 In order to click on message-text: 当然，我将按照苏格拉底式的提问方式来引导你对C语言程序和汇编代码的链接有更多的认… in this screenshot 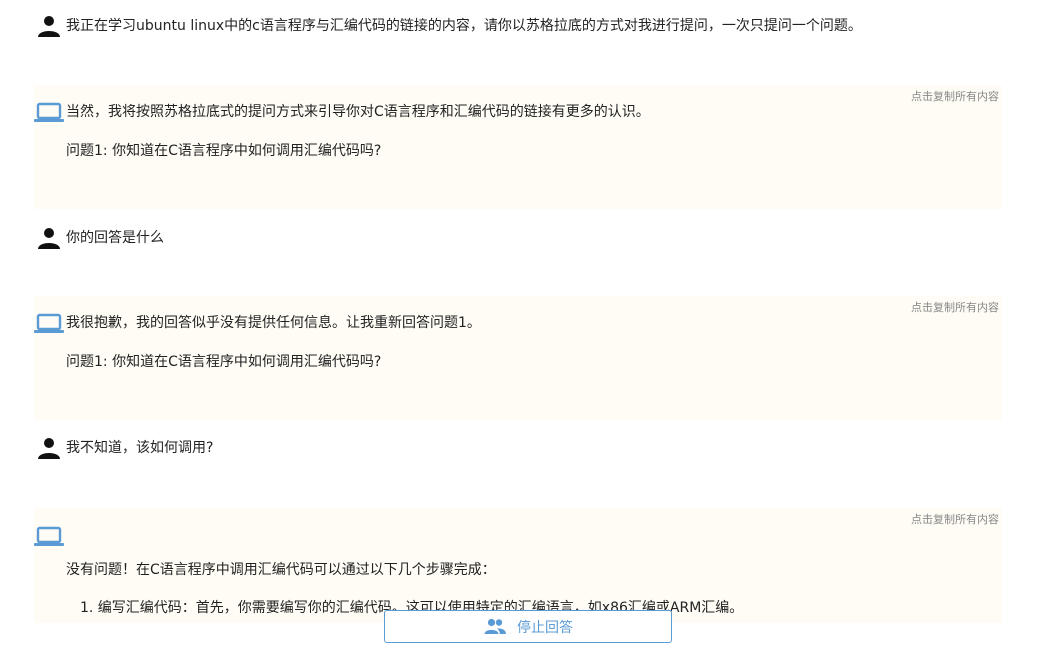, I will do `click(358, 112)`.